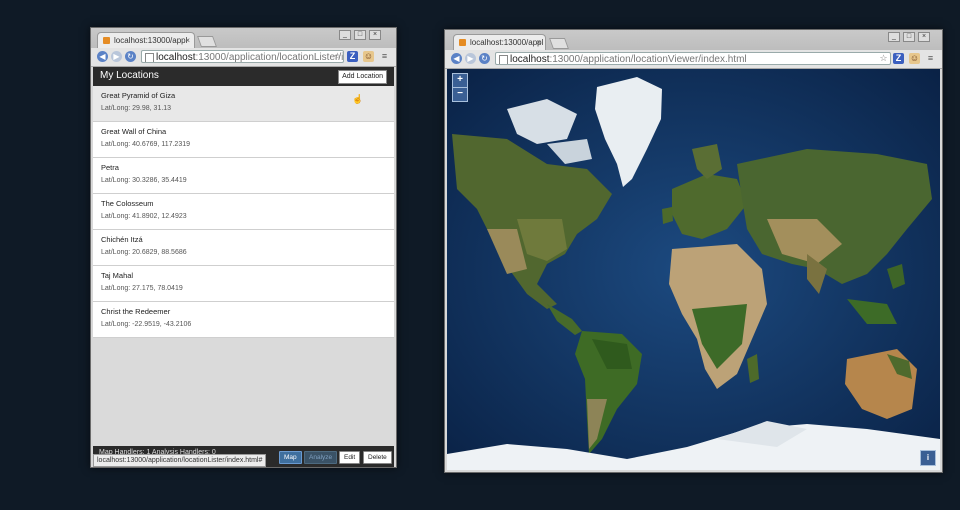 Image resolution: width=960 pixels, height=510 pixels. I want to click on location-name: Taj Mahal, so click(117, 275).